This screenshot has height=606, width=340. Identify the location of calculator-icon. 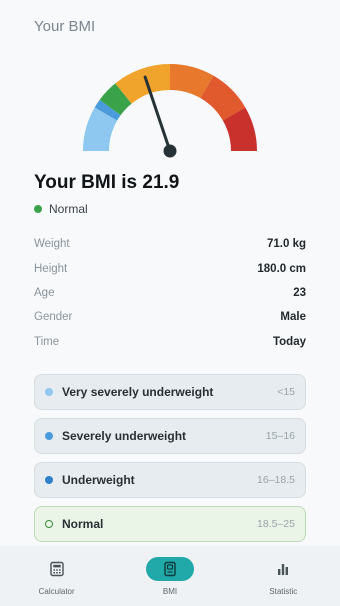
(56, 569).